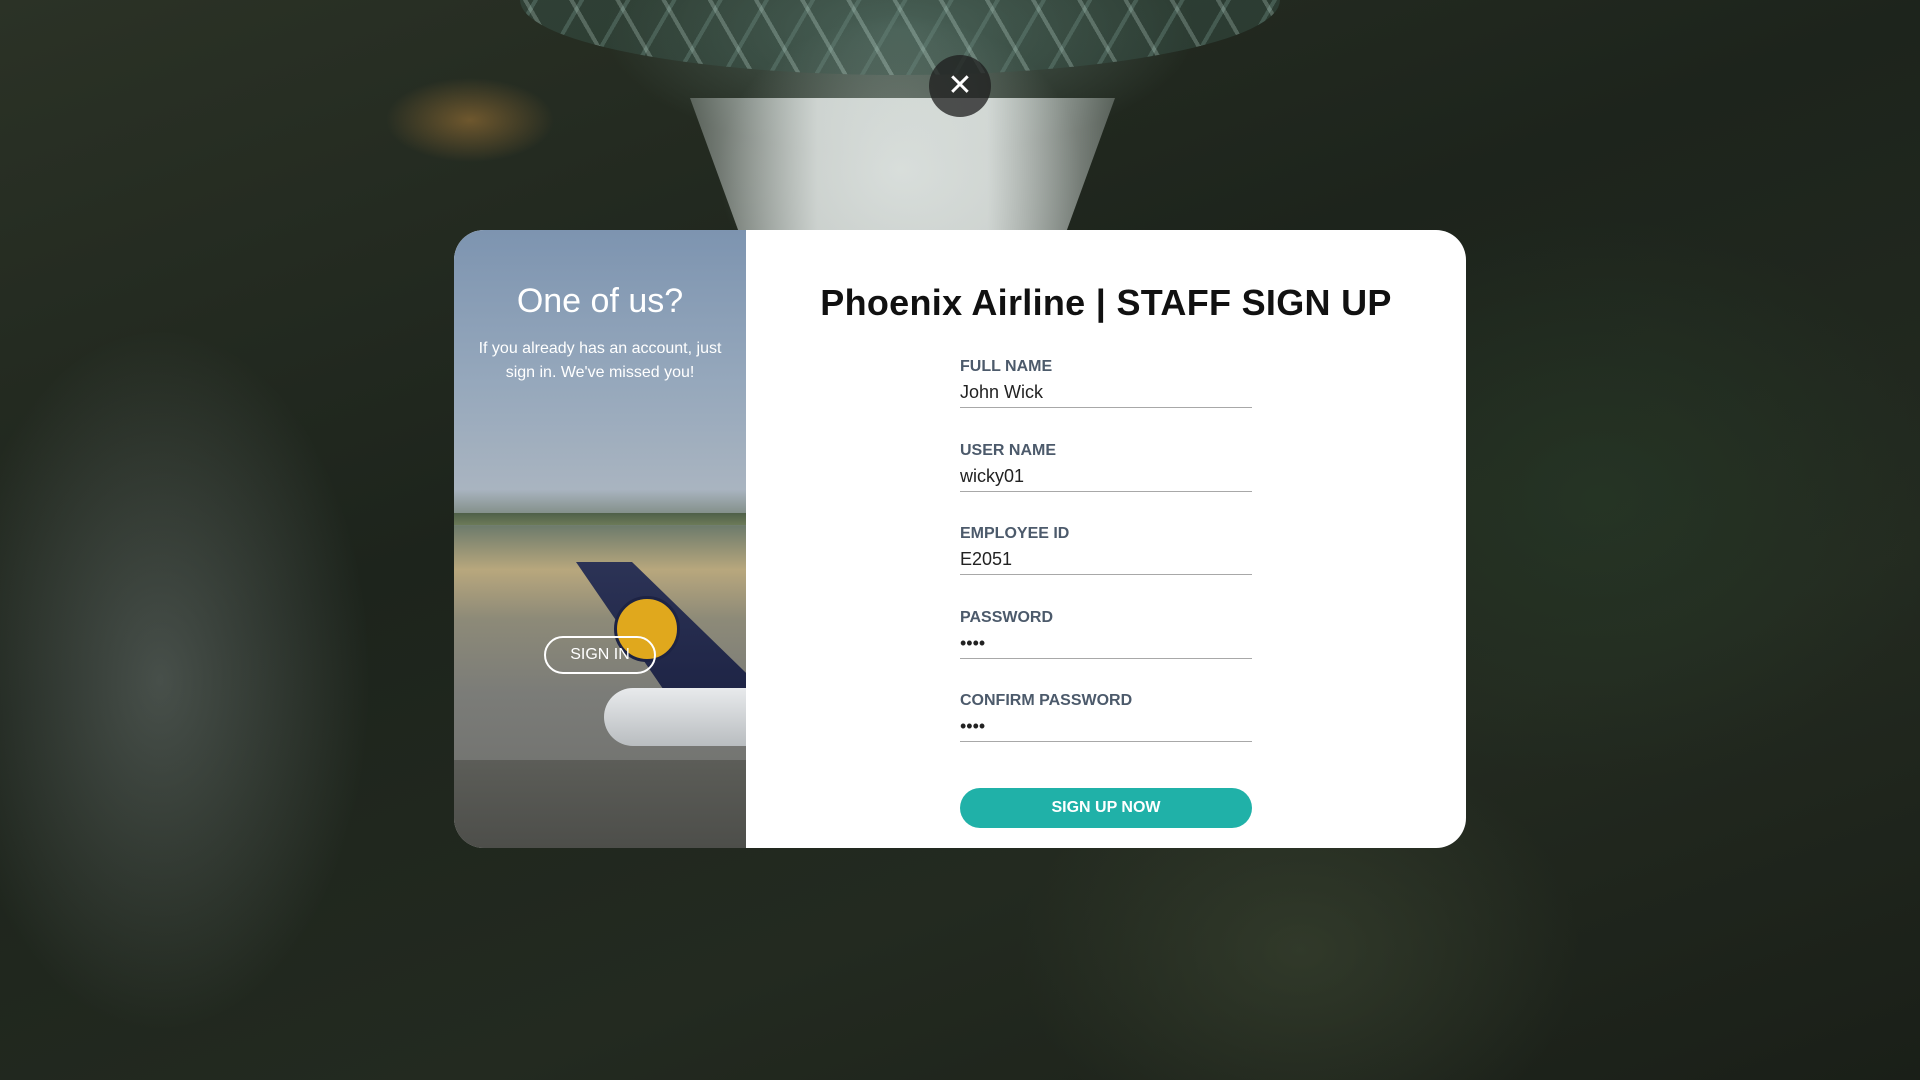 This screenshot has height=1080, width=1920. What do you see at coordinates (1015, 533) in the screenshot?
I see `employee-id-label: EMPLOYEE ID` at bounding box center [1015, 533].